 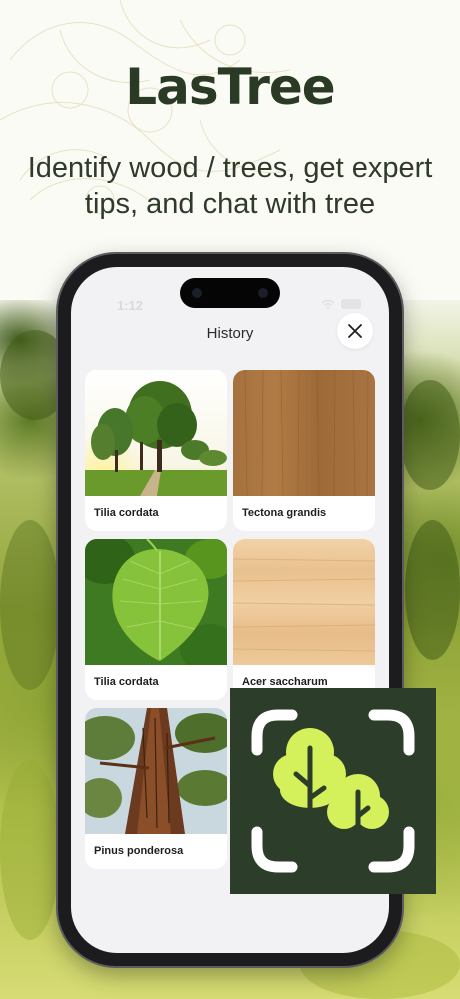 What do you see at coordinates (304, 602) in the screenshot?
I see `light-wood-grain-image` at bounding box center [304, 602].